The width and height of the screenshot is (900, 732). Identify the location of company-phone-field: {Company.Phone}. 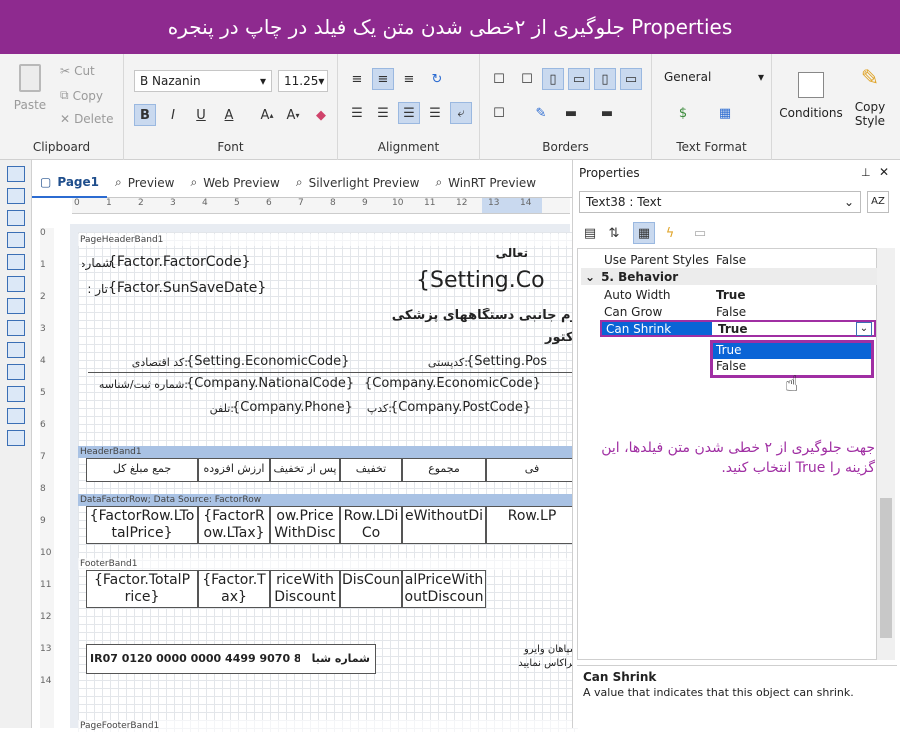
(295, 407).